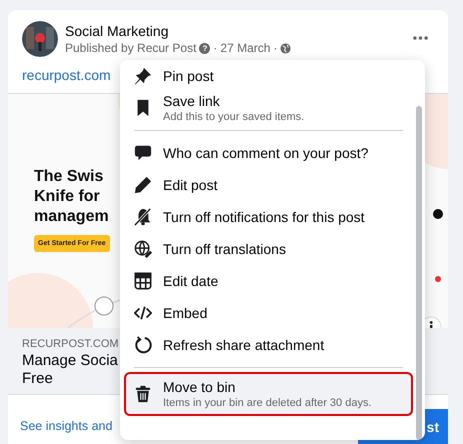 The image size is (463, 444). Describe the element at coordinates (143, 76) in the screenshot. I see `pin-icon` at that location.